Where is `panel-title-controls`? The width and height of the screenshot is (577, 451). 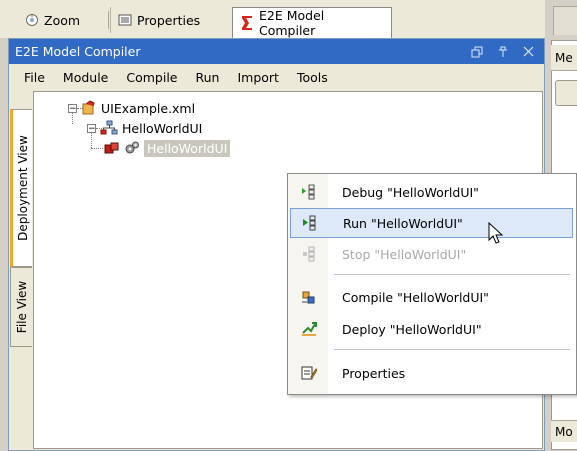 panel-title-controls is located at coordinates (502, 51).